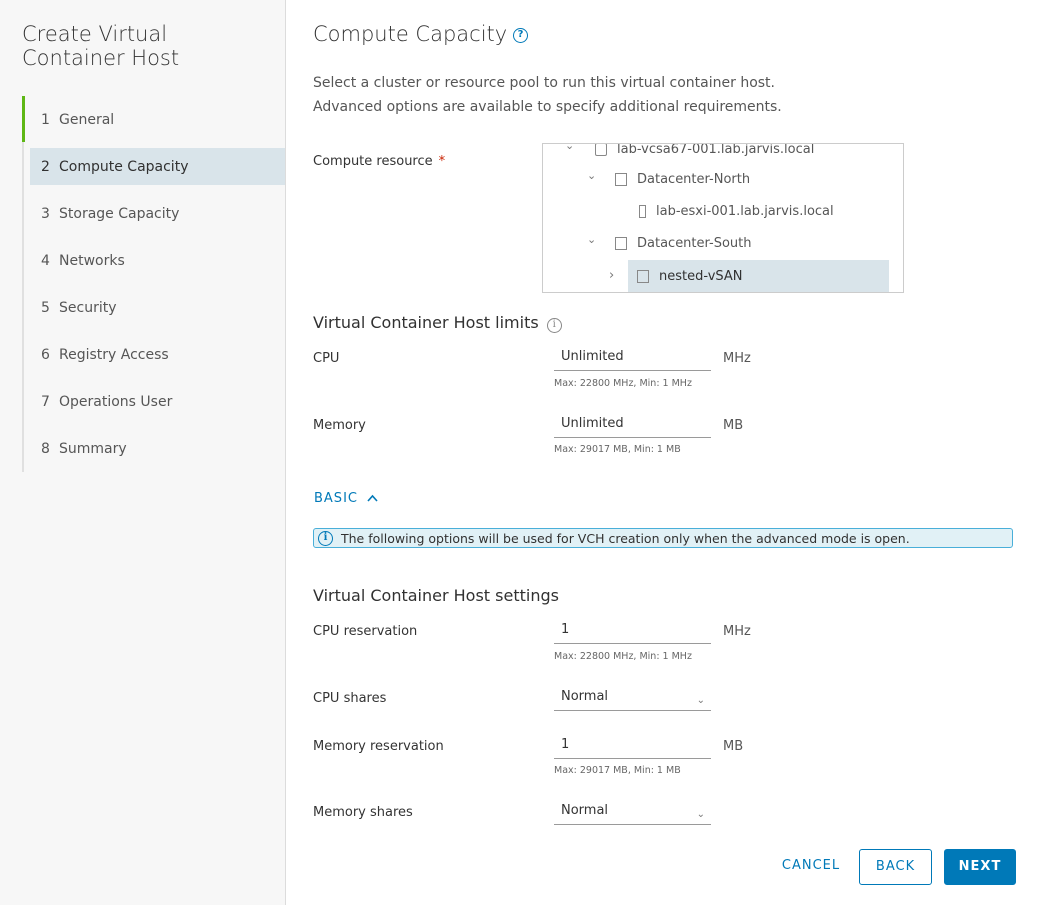 The image size is (1037, 905). What do you see at coordinates (157, 119) in the screenshot?
I see `step-general: 1 General` at bounding box center [157, 119].